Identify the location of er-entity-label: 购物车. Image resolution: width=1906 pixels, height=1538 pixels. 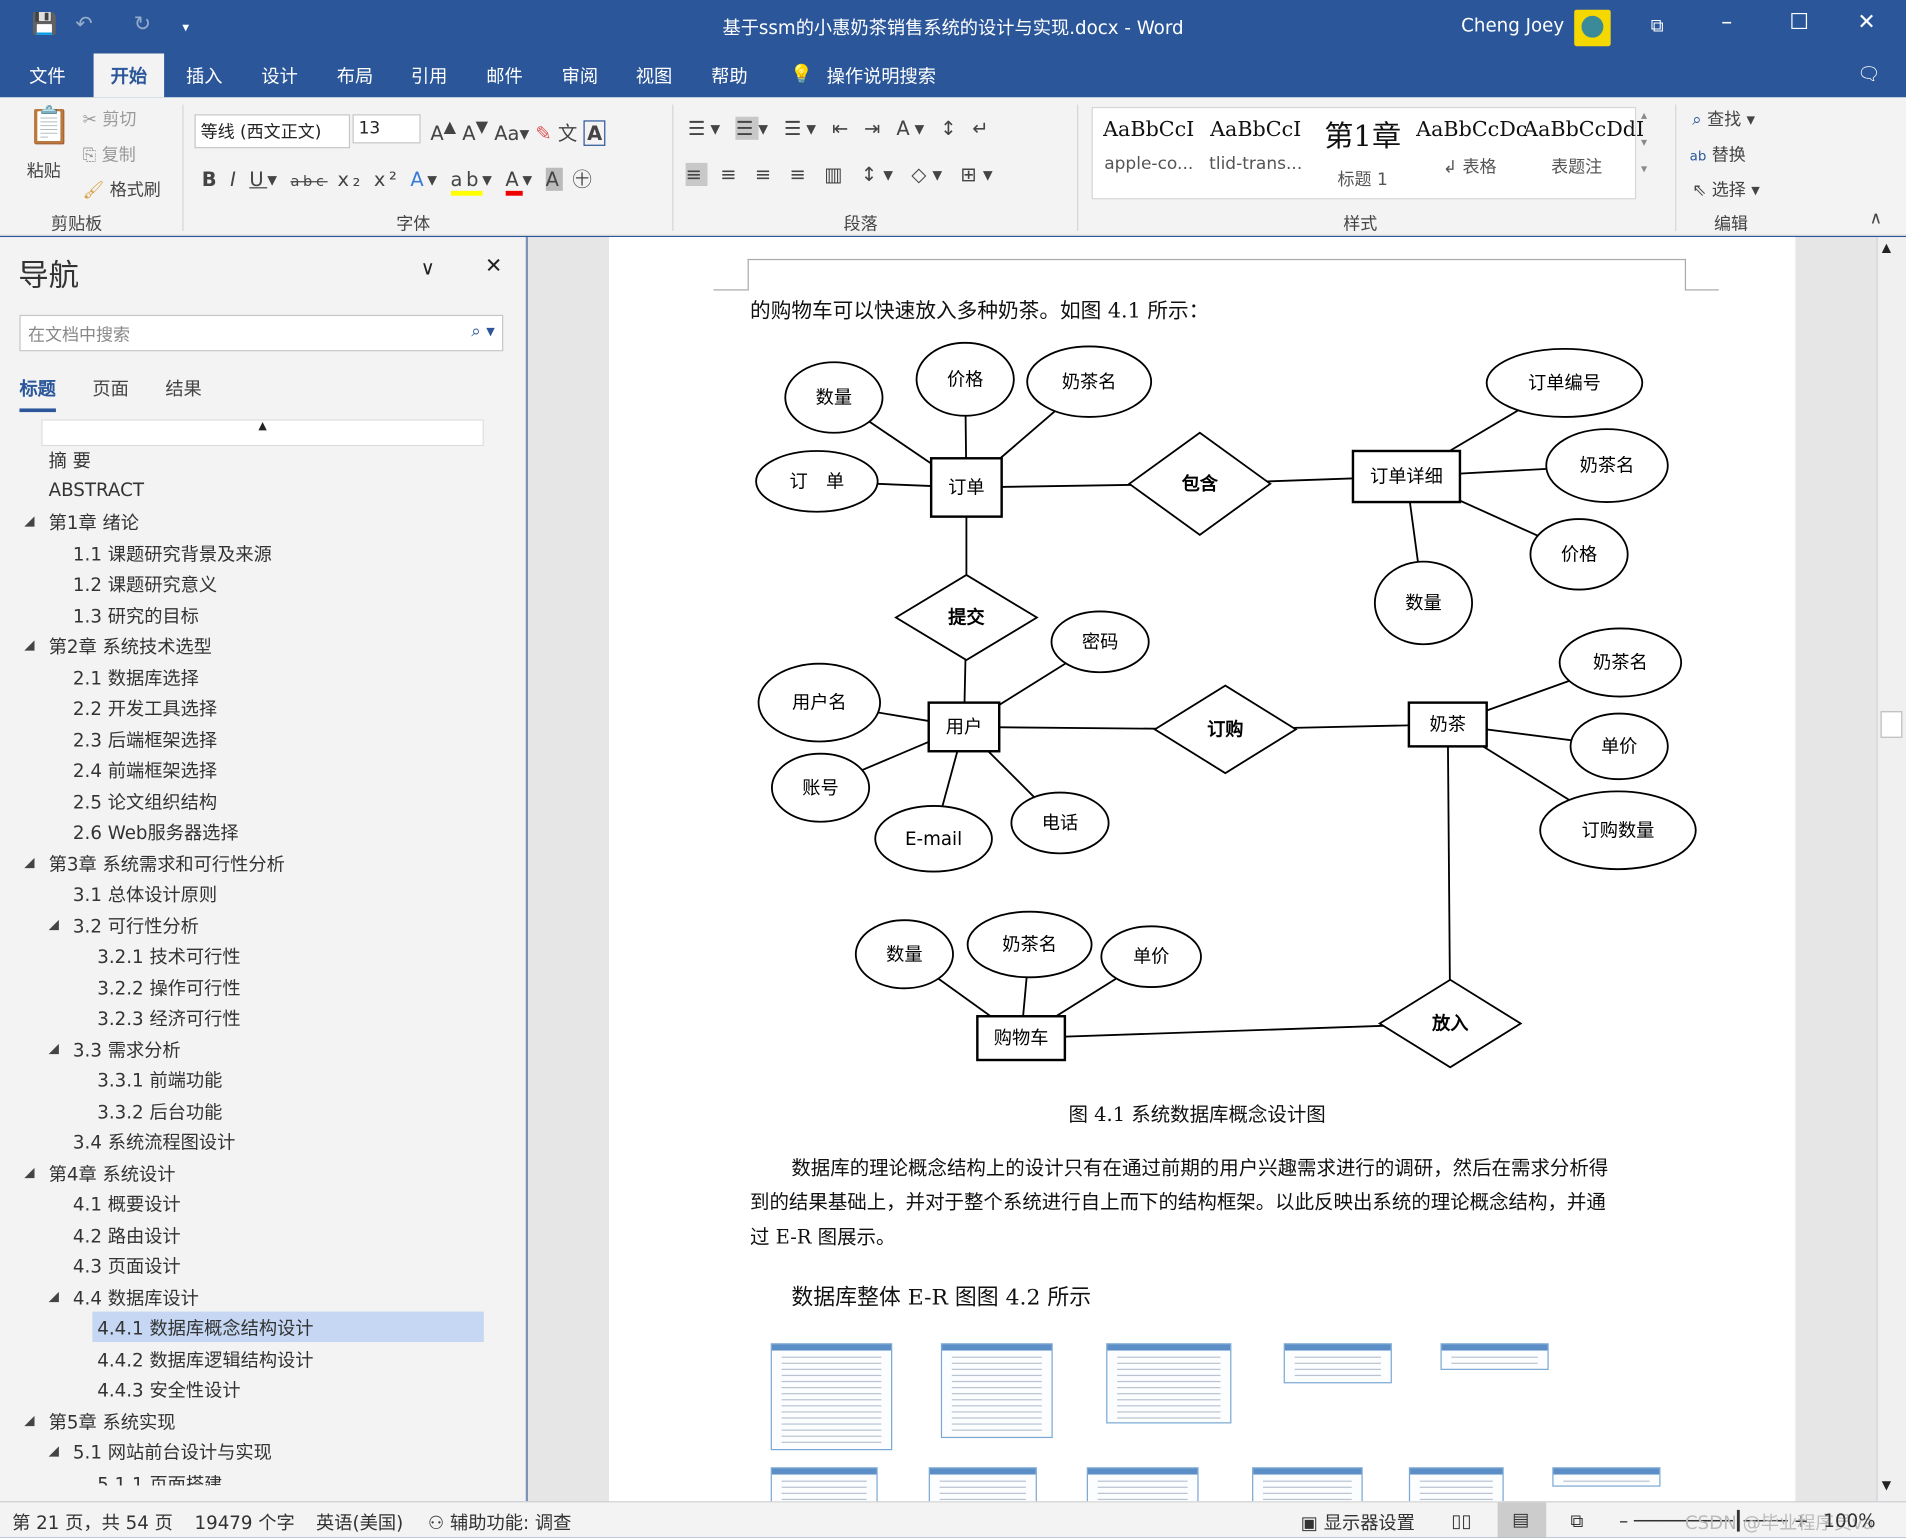
(1021, 1038).